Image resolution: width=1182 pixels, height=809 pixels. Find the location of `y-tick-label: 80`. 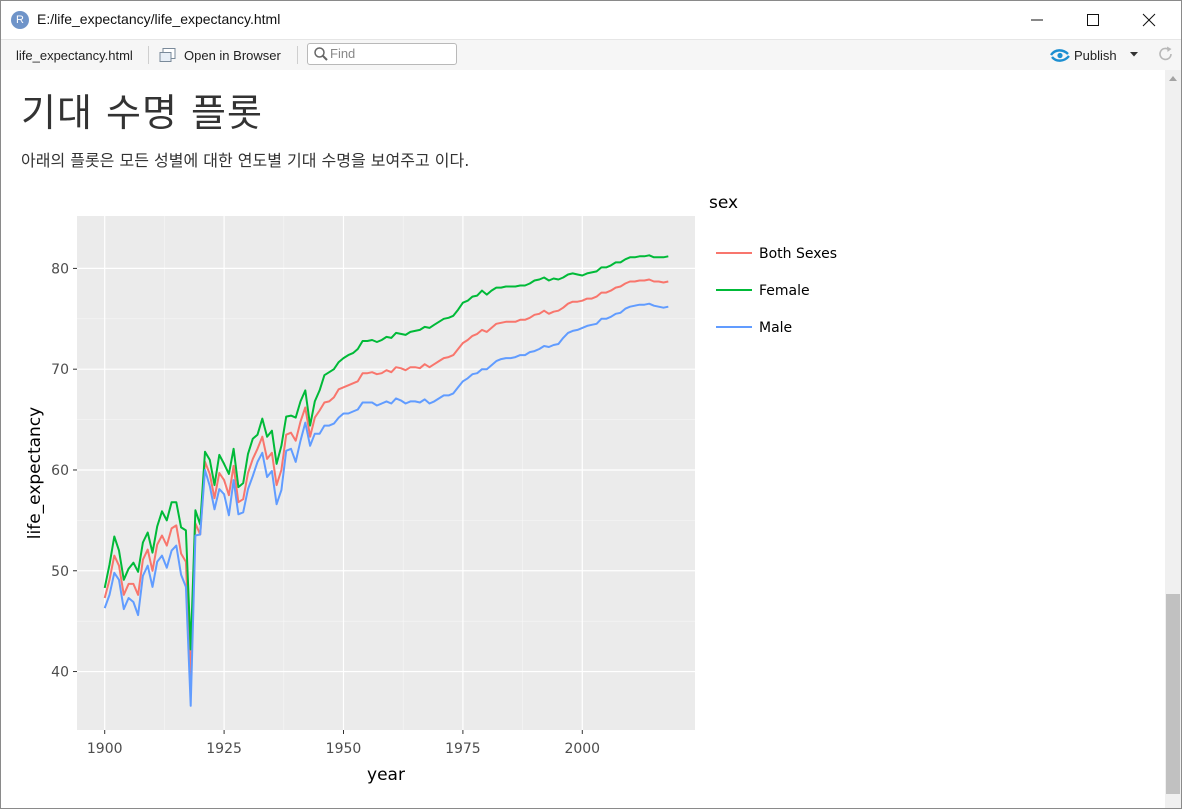

y-tick-label: 80 is located at coordinates (60, 269).